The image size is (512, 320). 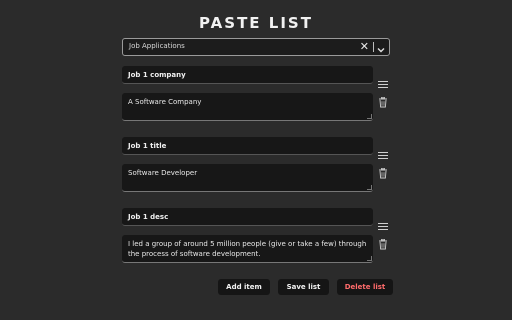 I want to click on page-title: PASTE LIST, so click(x=256, y=23).